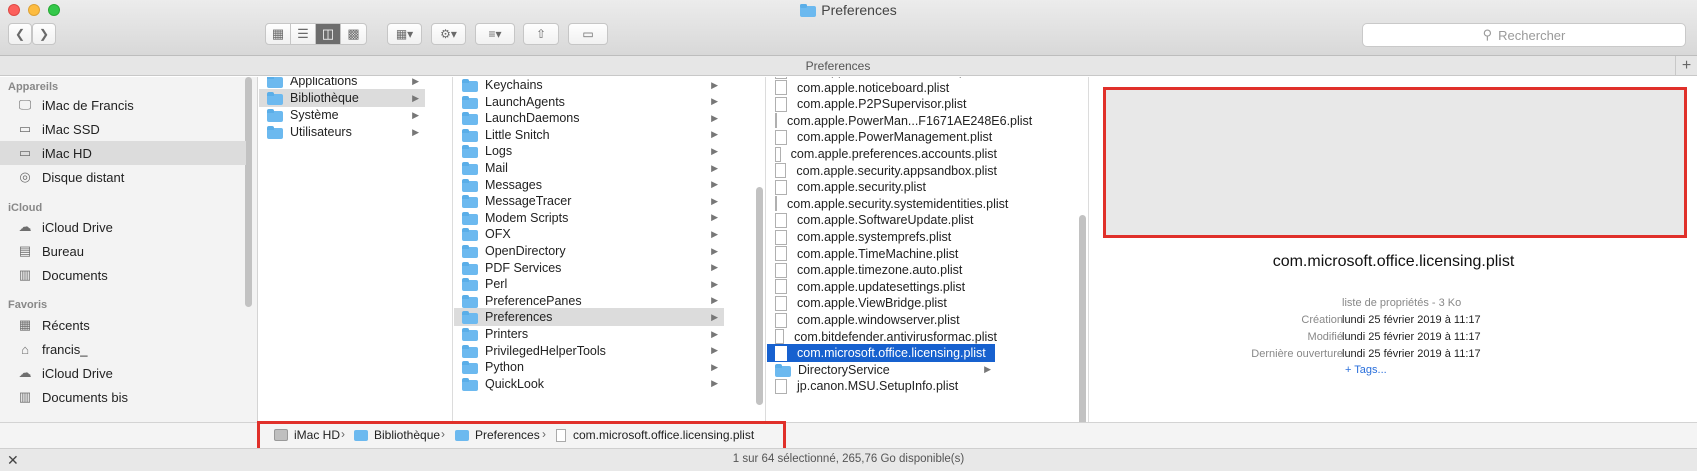  I want to click on plus-icon: +, so click(1686, 65).